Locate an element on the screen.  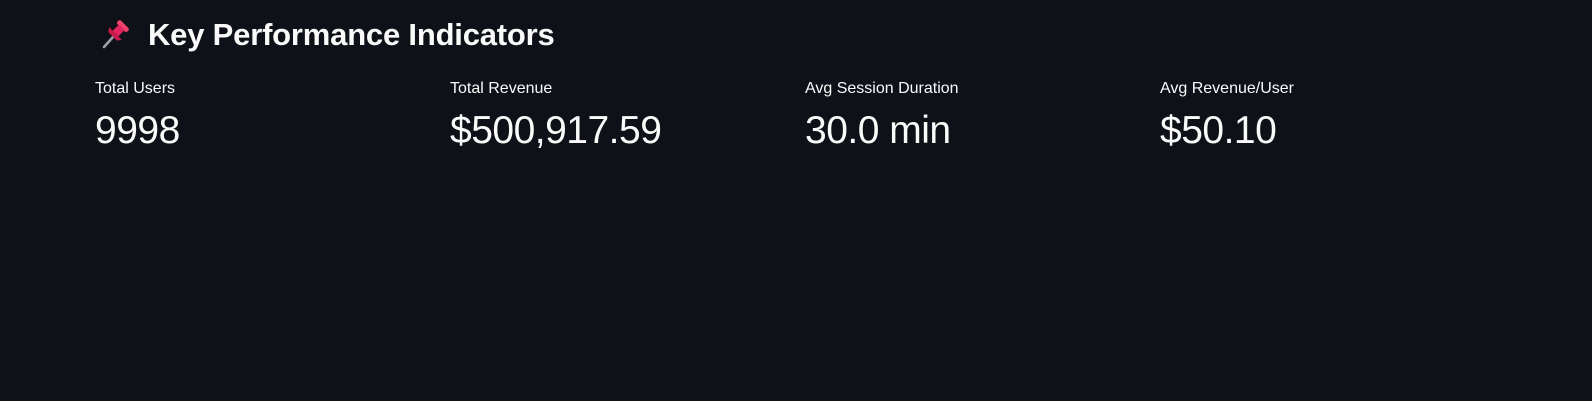
kpi-header: Key Performance Indicators is located at coordinates (326, 34).